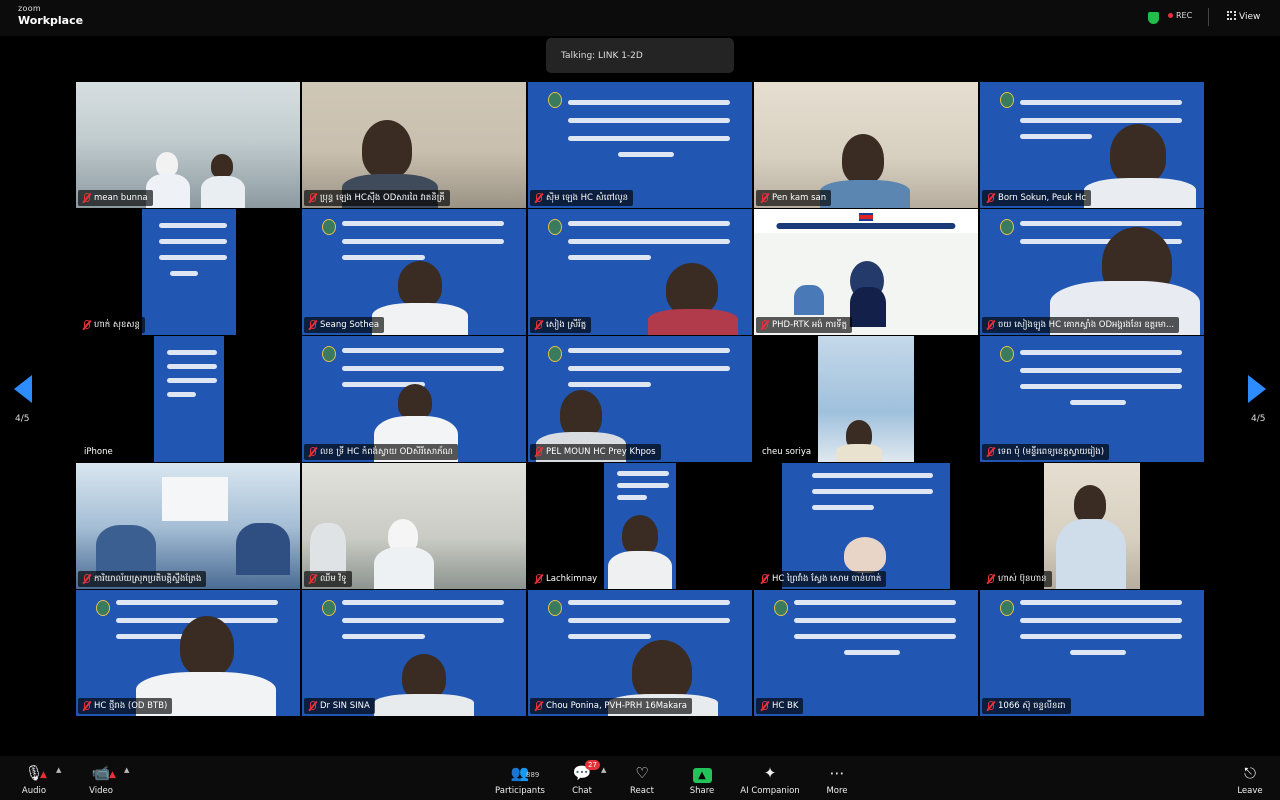  What do you see at coordinates (770, 791) in the screenshot?
I see `ai-companion-label: AI Companion` at bounding box center [770, 791].